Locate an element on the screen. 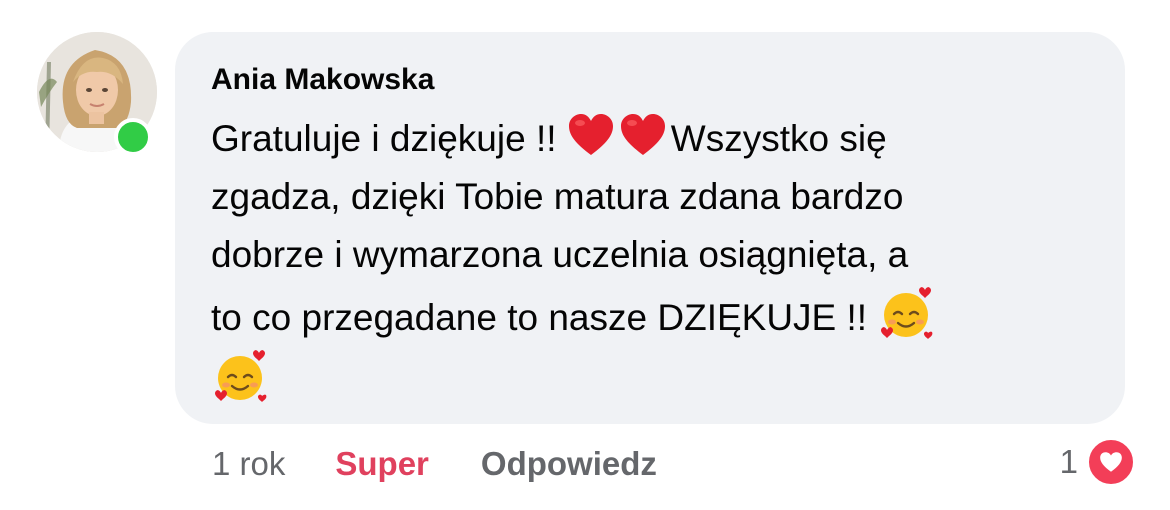  reply-button: Odpowiedz is located at coordinates (569, 464).